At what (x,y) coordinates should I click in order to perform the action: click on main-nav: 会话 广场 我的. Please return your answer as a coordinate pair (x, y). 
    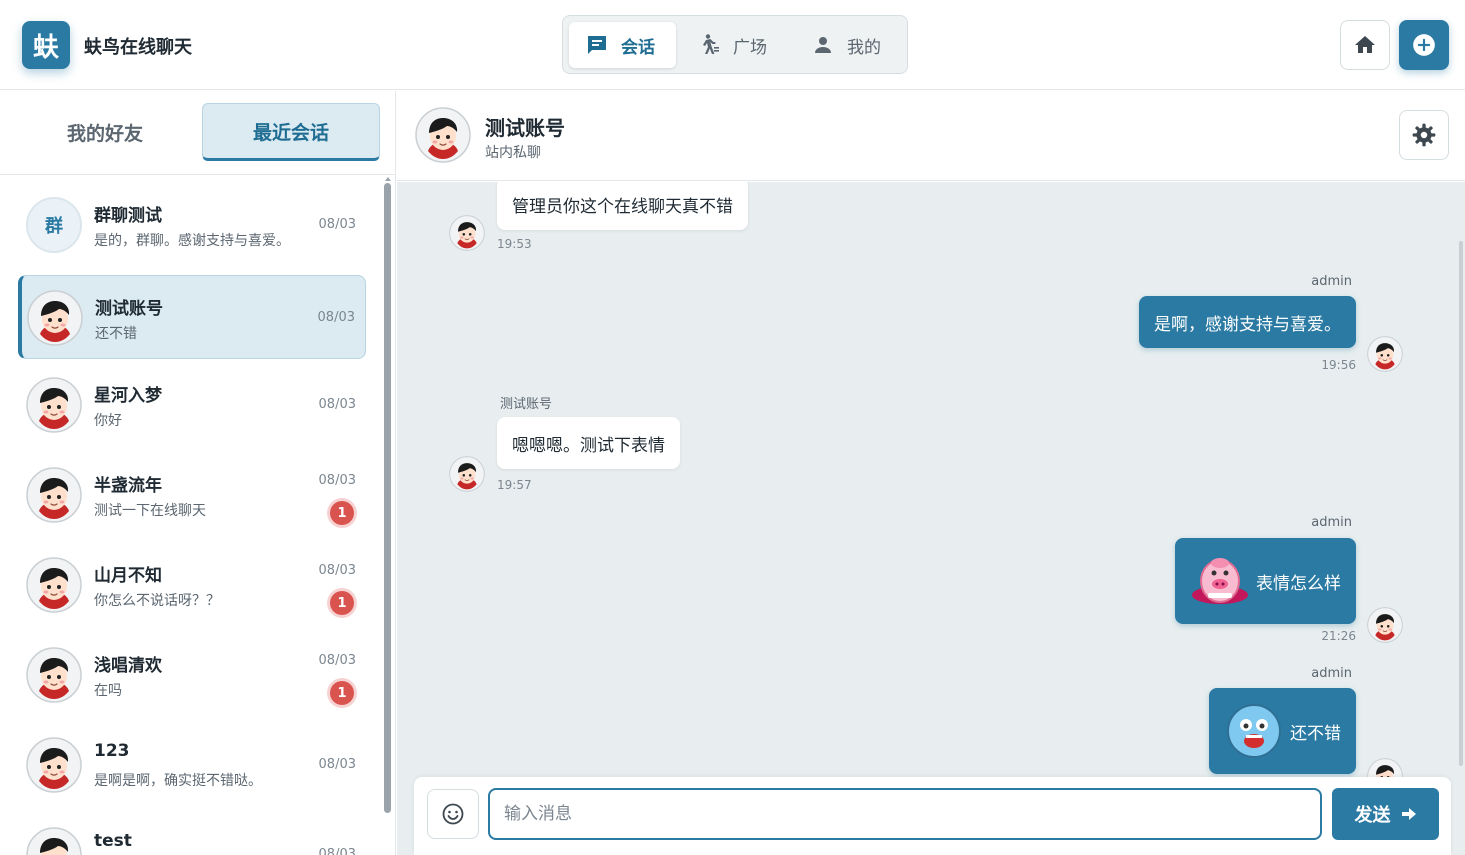
    Looking at the image, I should click on (735, 44).